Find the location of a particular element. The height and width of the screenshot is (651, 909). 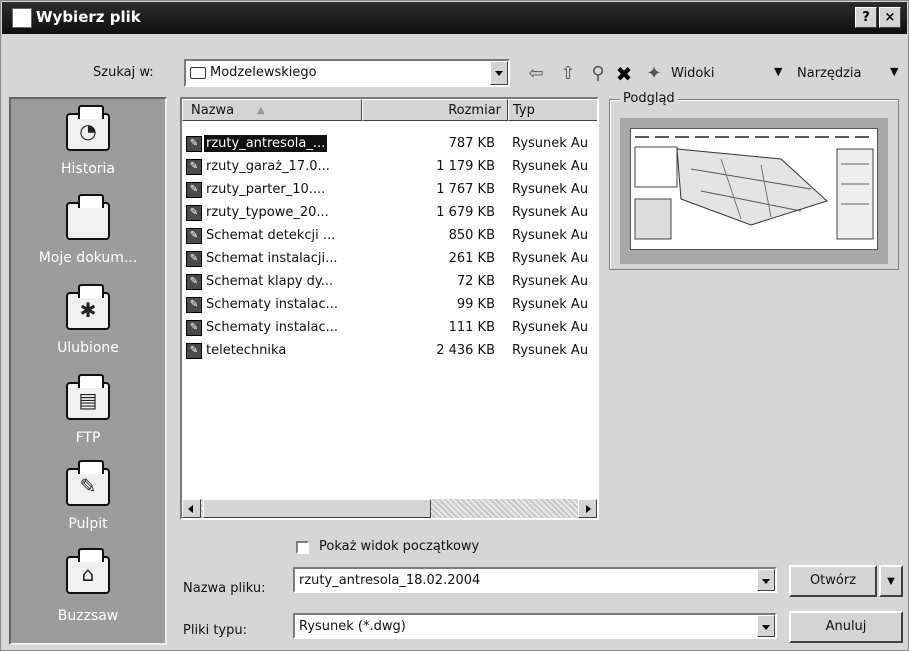

file-type-label: Pliki typu: is located at coordinates (215, 630).